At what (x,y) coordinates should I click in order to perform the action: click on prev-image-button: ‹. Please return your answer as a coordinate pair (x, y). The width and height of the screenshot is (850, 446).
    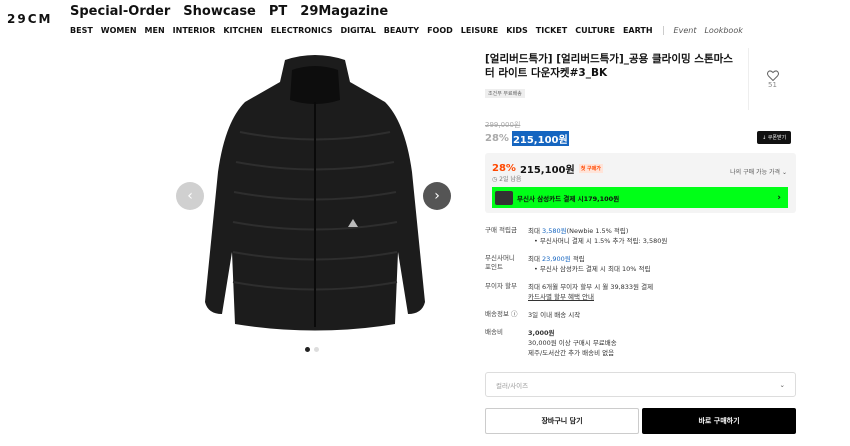
    Looking at the image, I should click on (190, 196).